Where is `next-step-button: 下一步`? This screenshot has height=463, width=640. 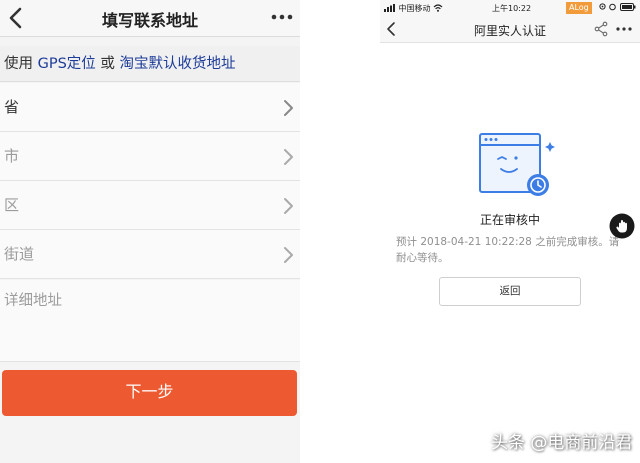 next-step-button: 下一步 is located at coordinates (149, 393).